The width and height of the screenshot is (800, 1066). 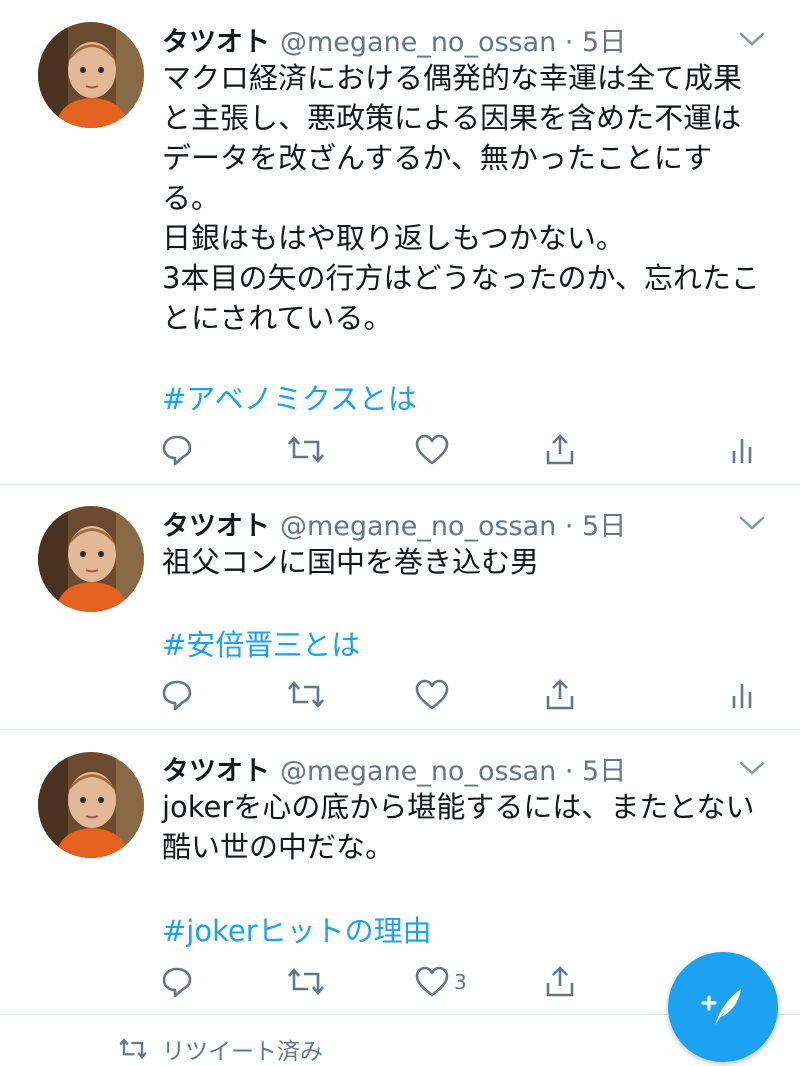 I want to click on hashtag-link: #jokerヒットの理由, so click(x=297, y=929).